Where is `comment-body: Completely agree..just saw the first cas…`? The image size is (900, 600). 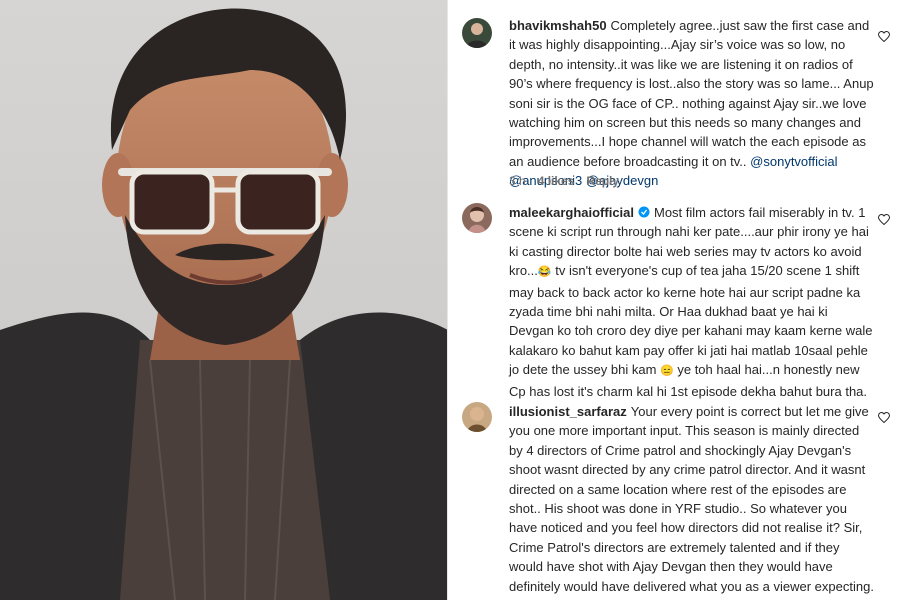
comment-body: Completely agree..just saw the first cas… is located at coordinates (691, 93).